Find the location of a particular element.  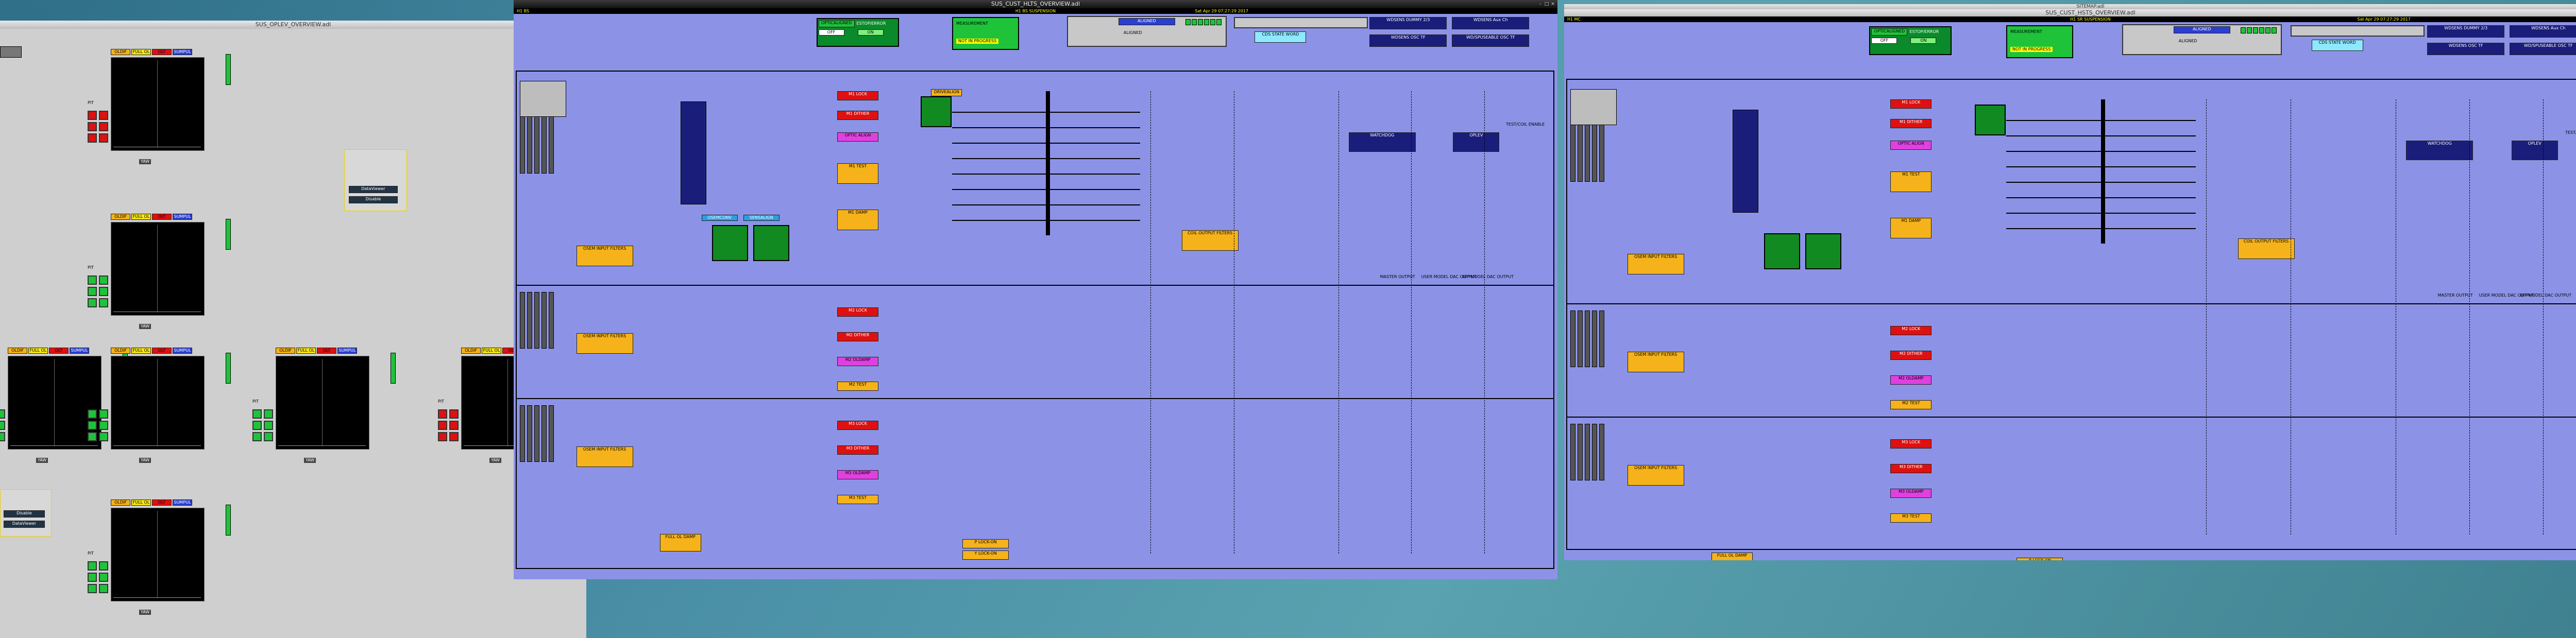

maximize-icon: □ is located at coordinates (1546, 4).